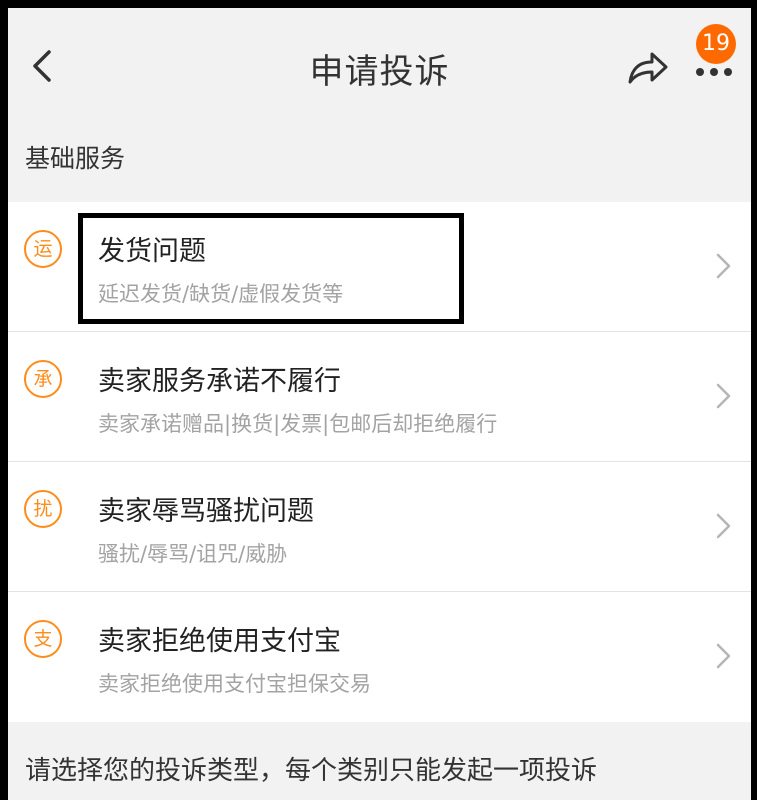 Image resolution: width=757 pixels, height=800 pixels. What do you see at coordinates (75, 158) in the screenshot?
I see `section-title: 基础服务` at bounding box center [75, 158].